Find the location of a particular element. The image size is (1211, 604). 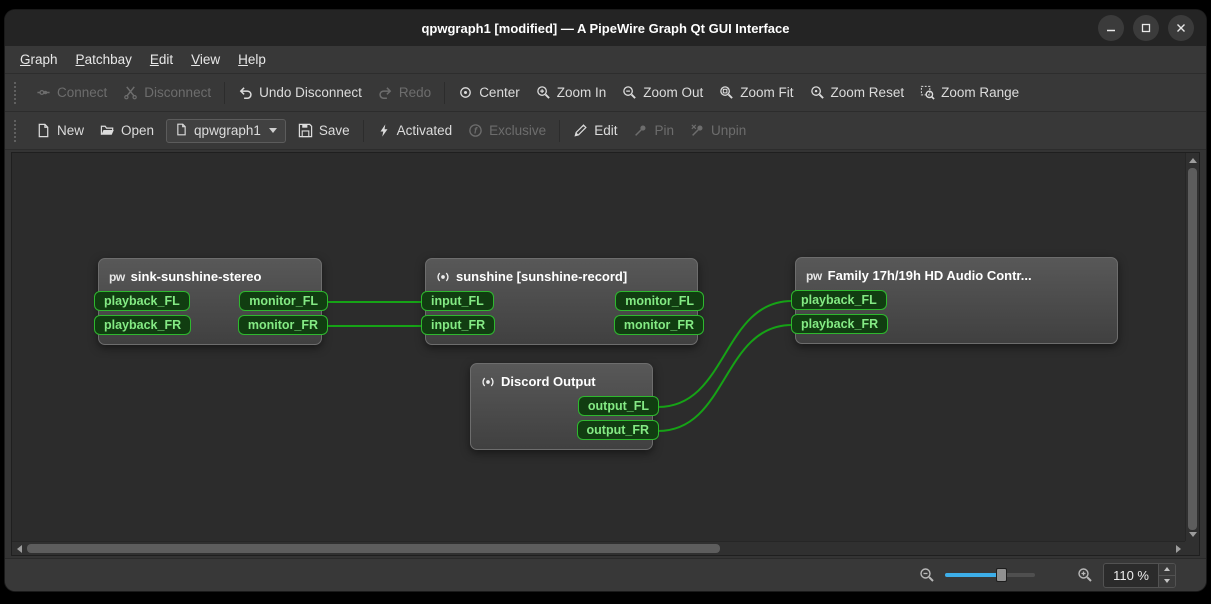

port-row: playback_FL is located at coordinates (954, 300).